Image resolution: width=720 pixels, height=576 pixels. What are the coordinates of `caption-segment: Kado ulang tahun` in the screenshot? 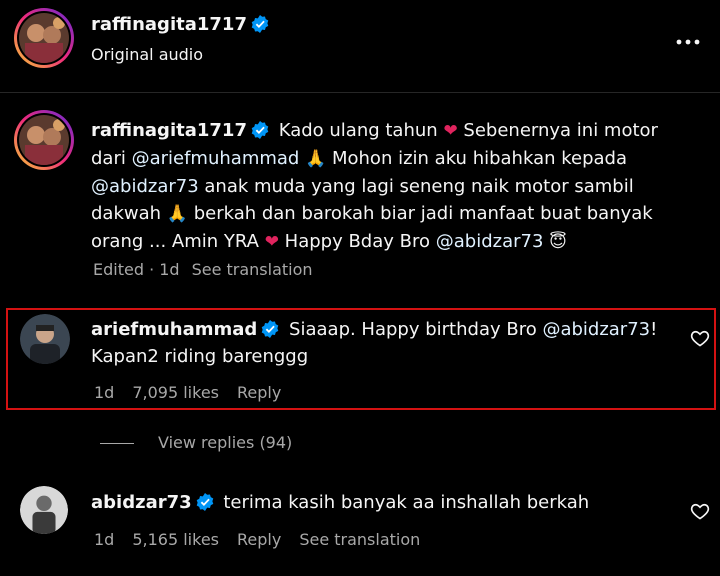 It's located at (358, 130).